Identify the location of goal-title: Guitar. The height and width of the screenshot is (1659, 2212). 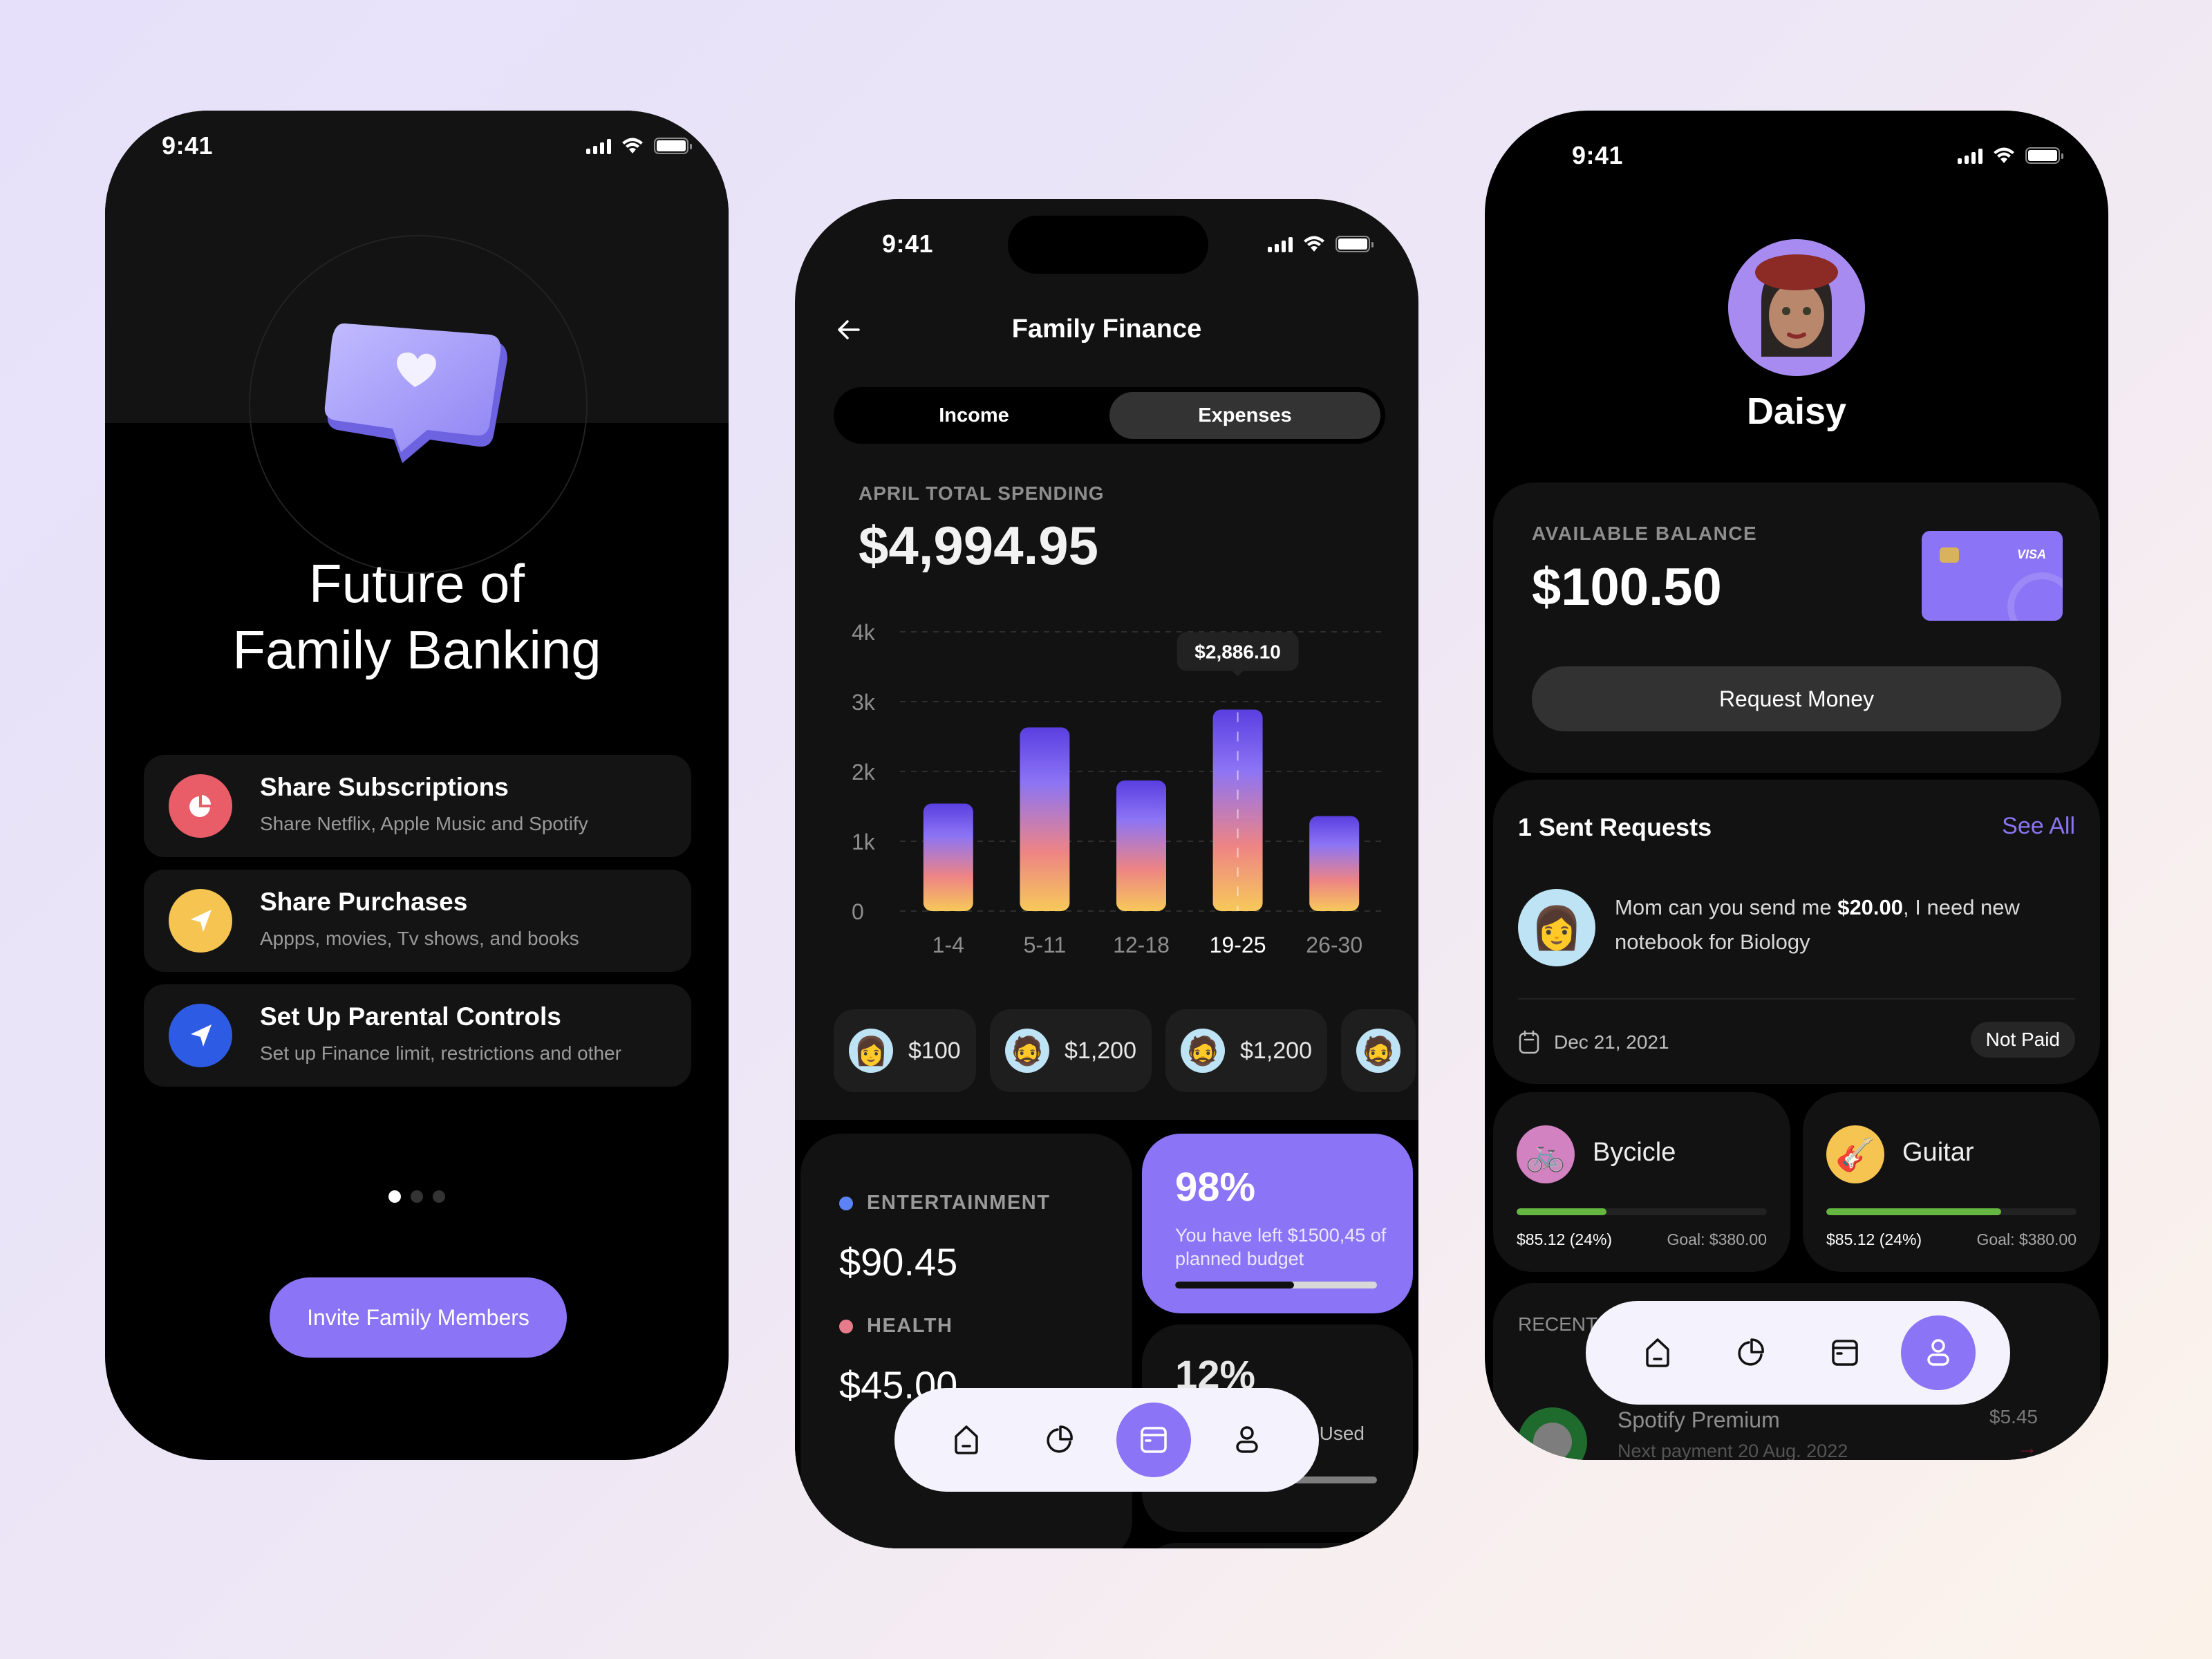
(1938, 1152).